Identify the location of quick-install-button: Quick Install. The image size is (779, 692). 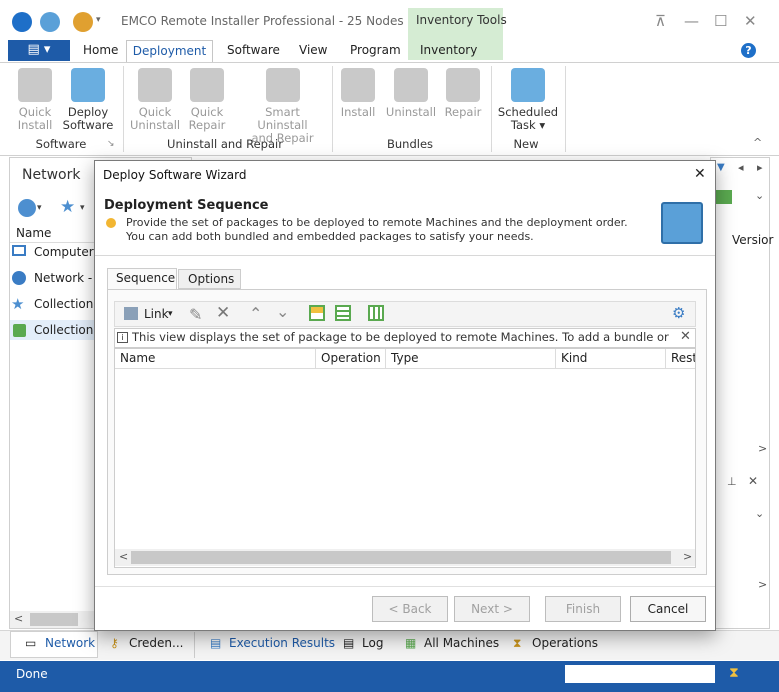
(35, 100).